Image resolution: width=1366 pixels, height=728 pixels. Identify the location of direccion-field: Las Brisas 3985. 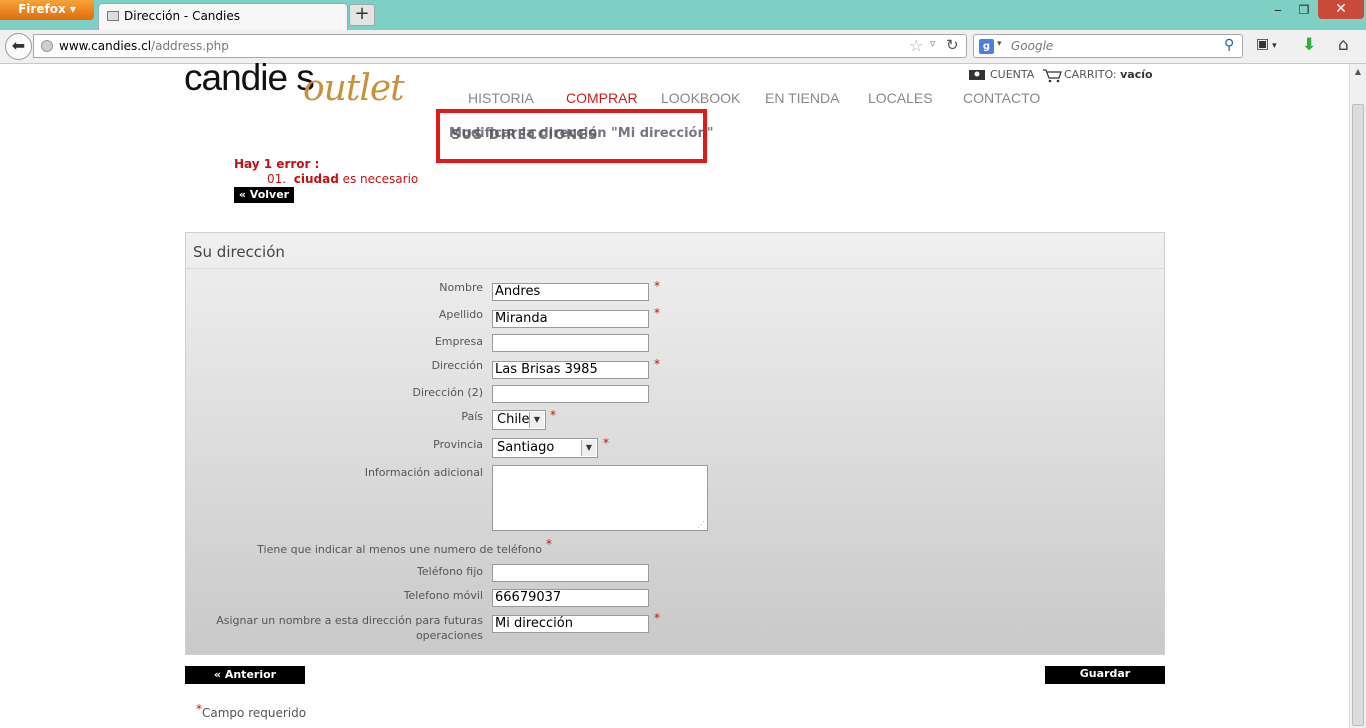
(570, 370).